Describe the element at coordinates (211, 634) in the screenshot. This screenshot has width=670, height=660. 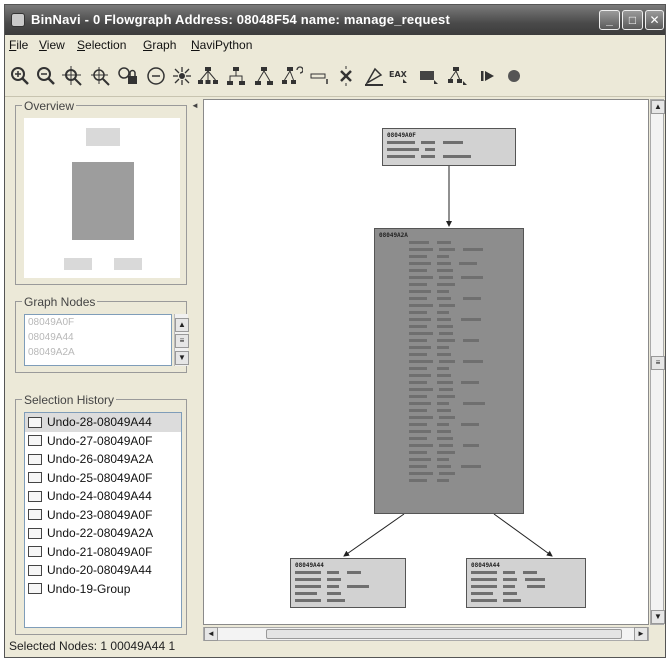
I see `scroll-left-arrow-icon: ◄` at that location.